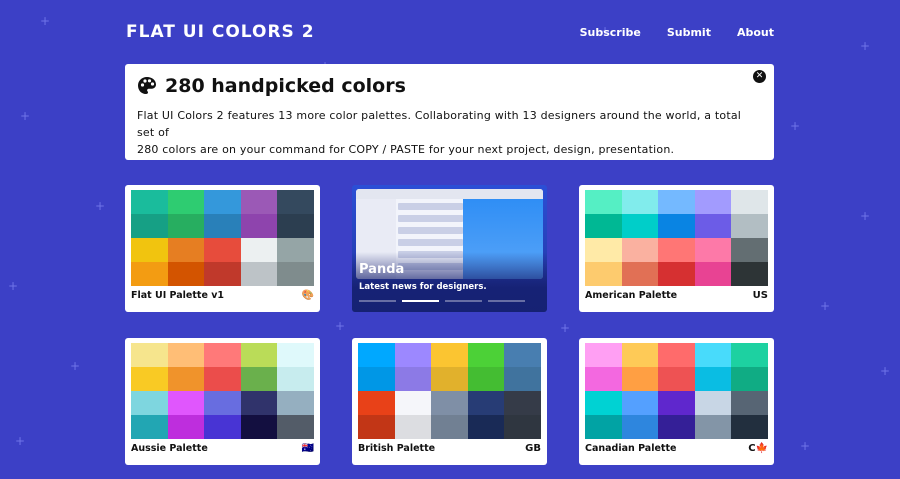 The height and width of the screenshot is (479, 900). I want to click on palette-card: Aussie Palette 🇦🇺, so click(222, 401).